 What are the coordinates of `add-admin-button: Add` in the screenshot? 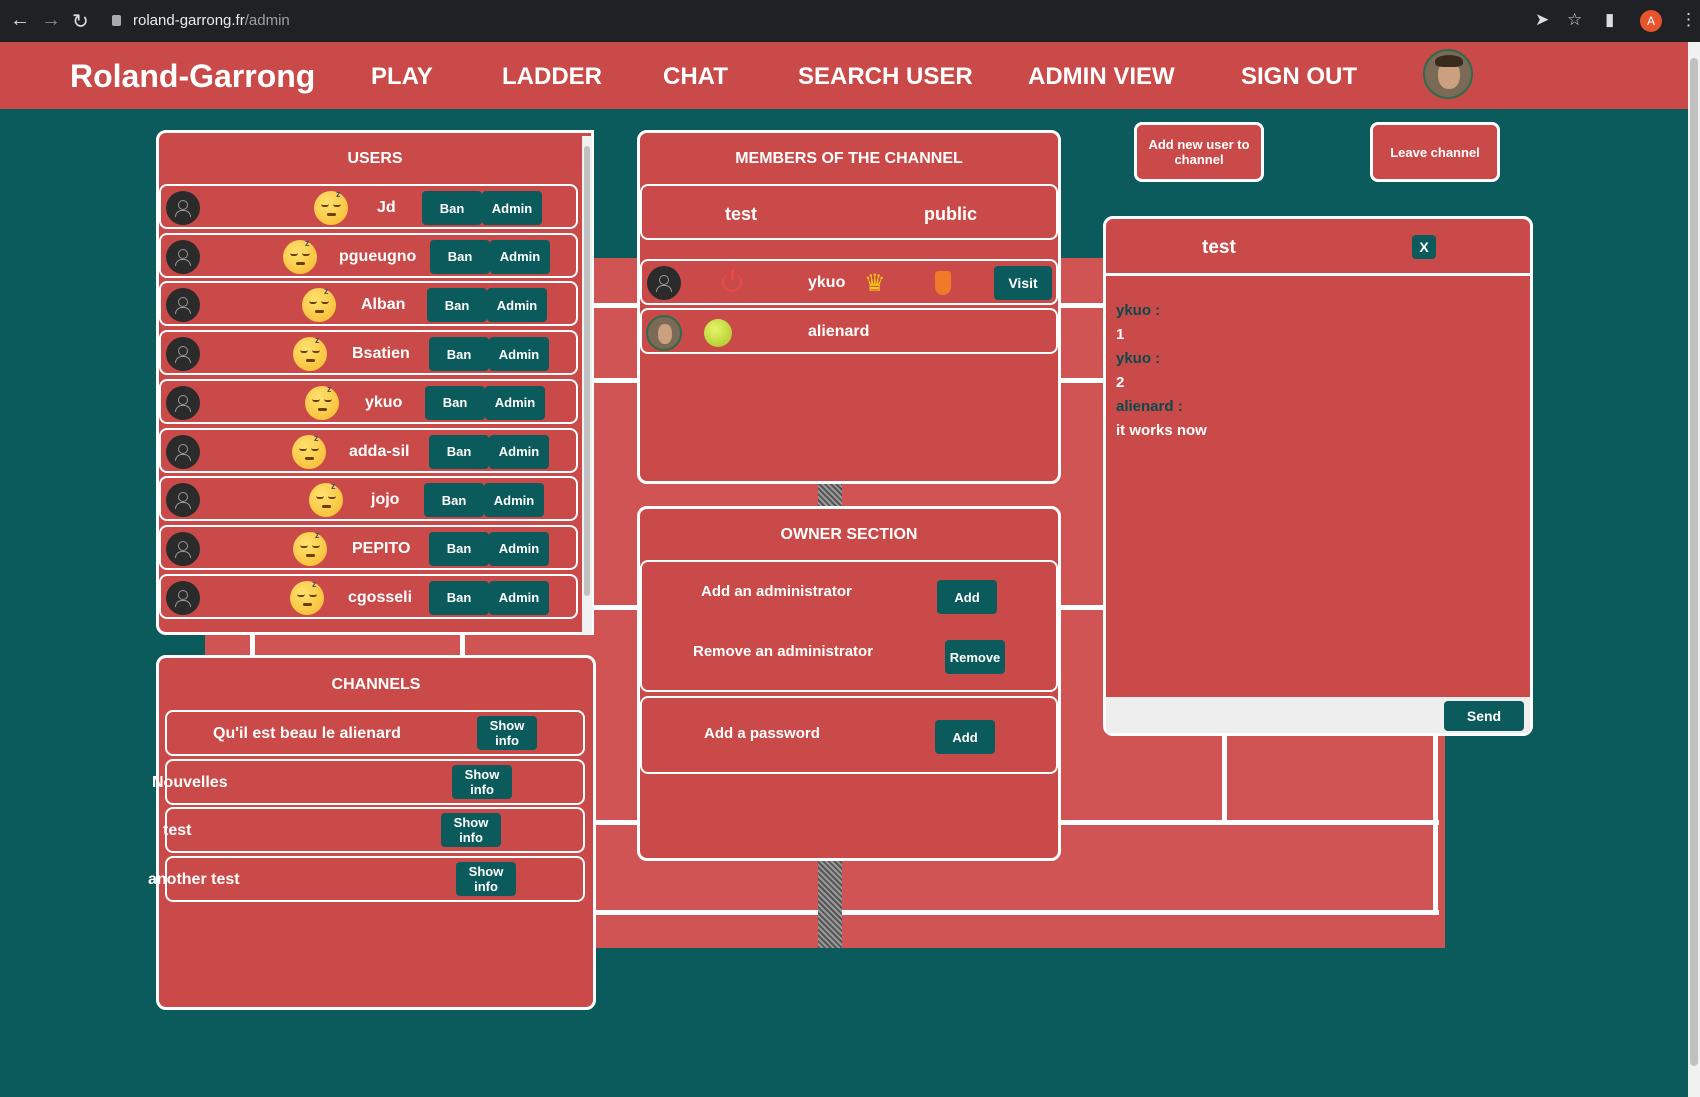 It's located at (967, 597).